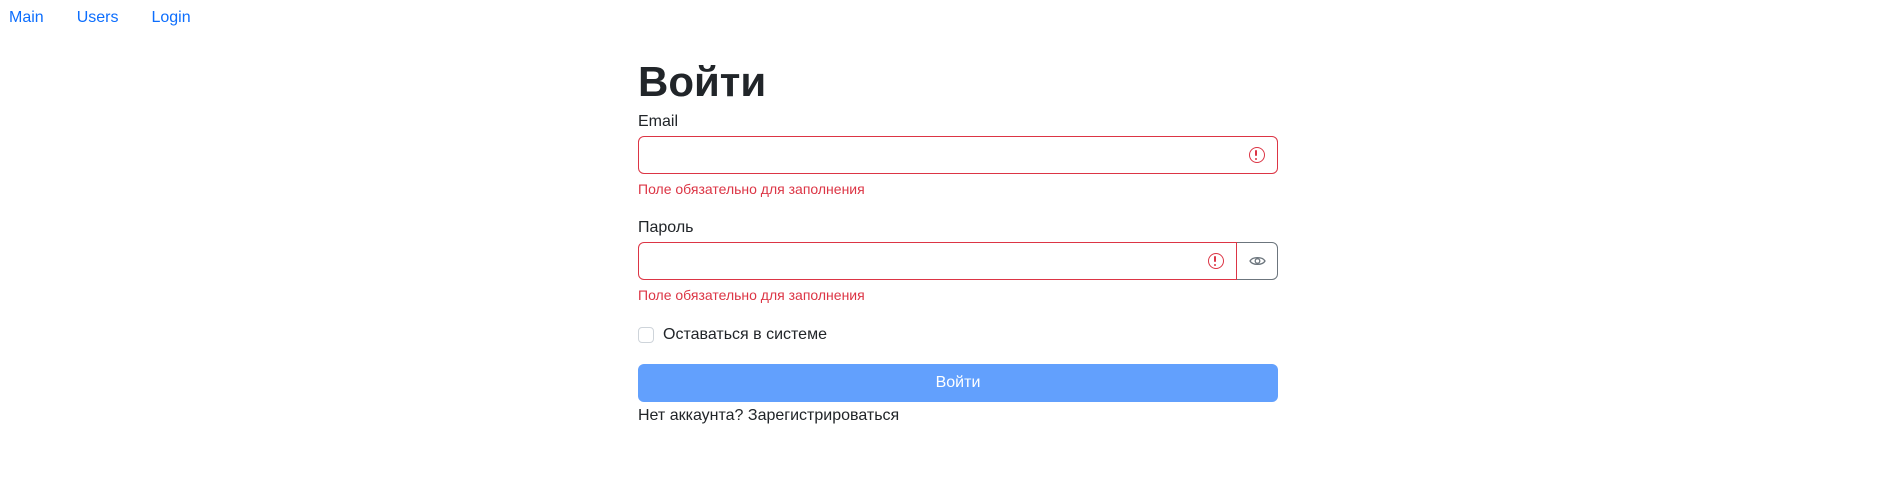 The image size is (1902, 496). I want to click on login-submit-button: Войти, so click(958, 383).